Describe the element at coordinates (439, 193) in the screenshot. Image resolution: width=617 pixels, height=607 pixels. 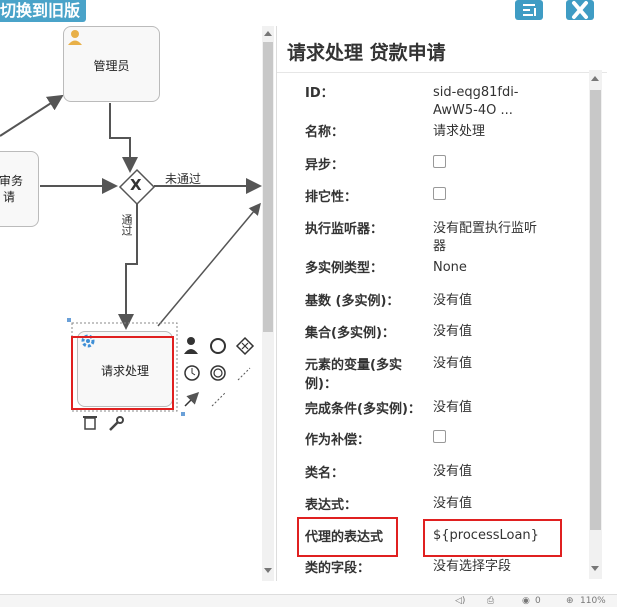
I see `exclusive-checkbox` at that location.